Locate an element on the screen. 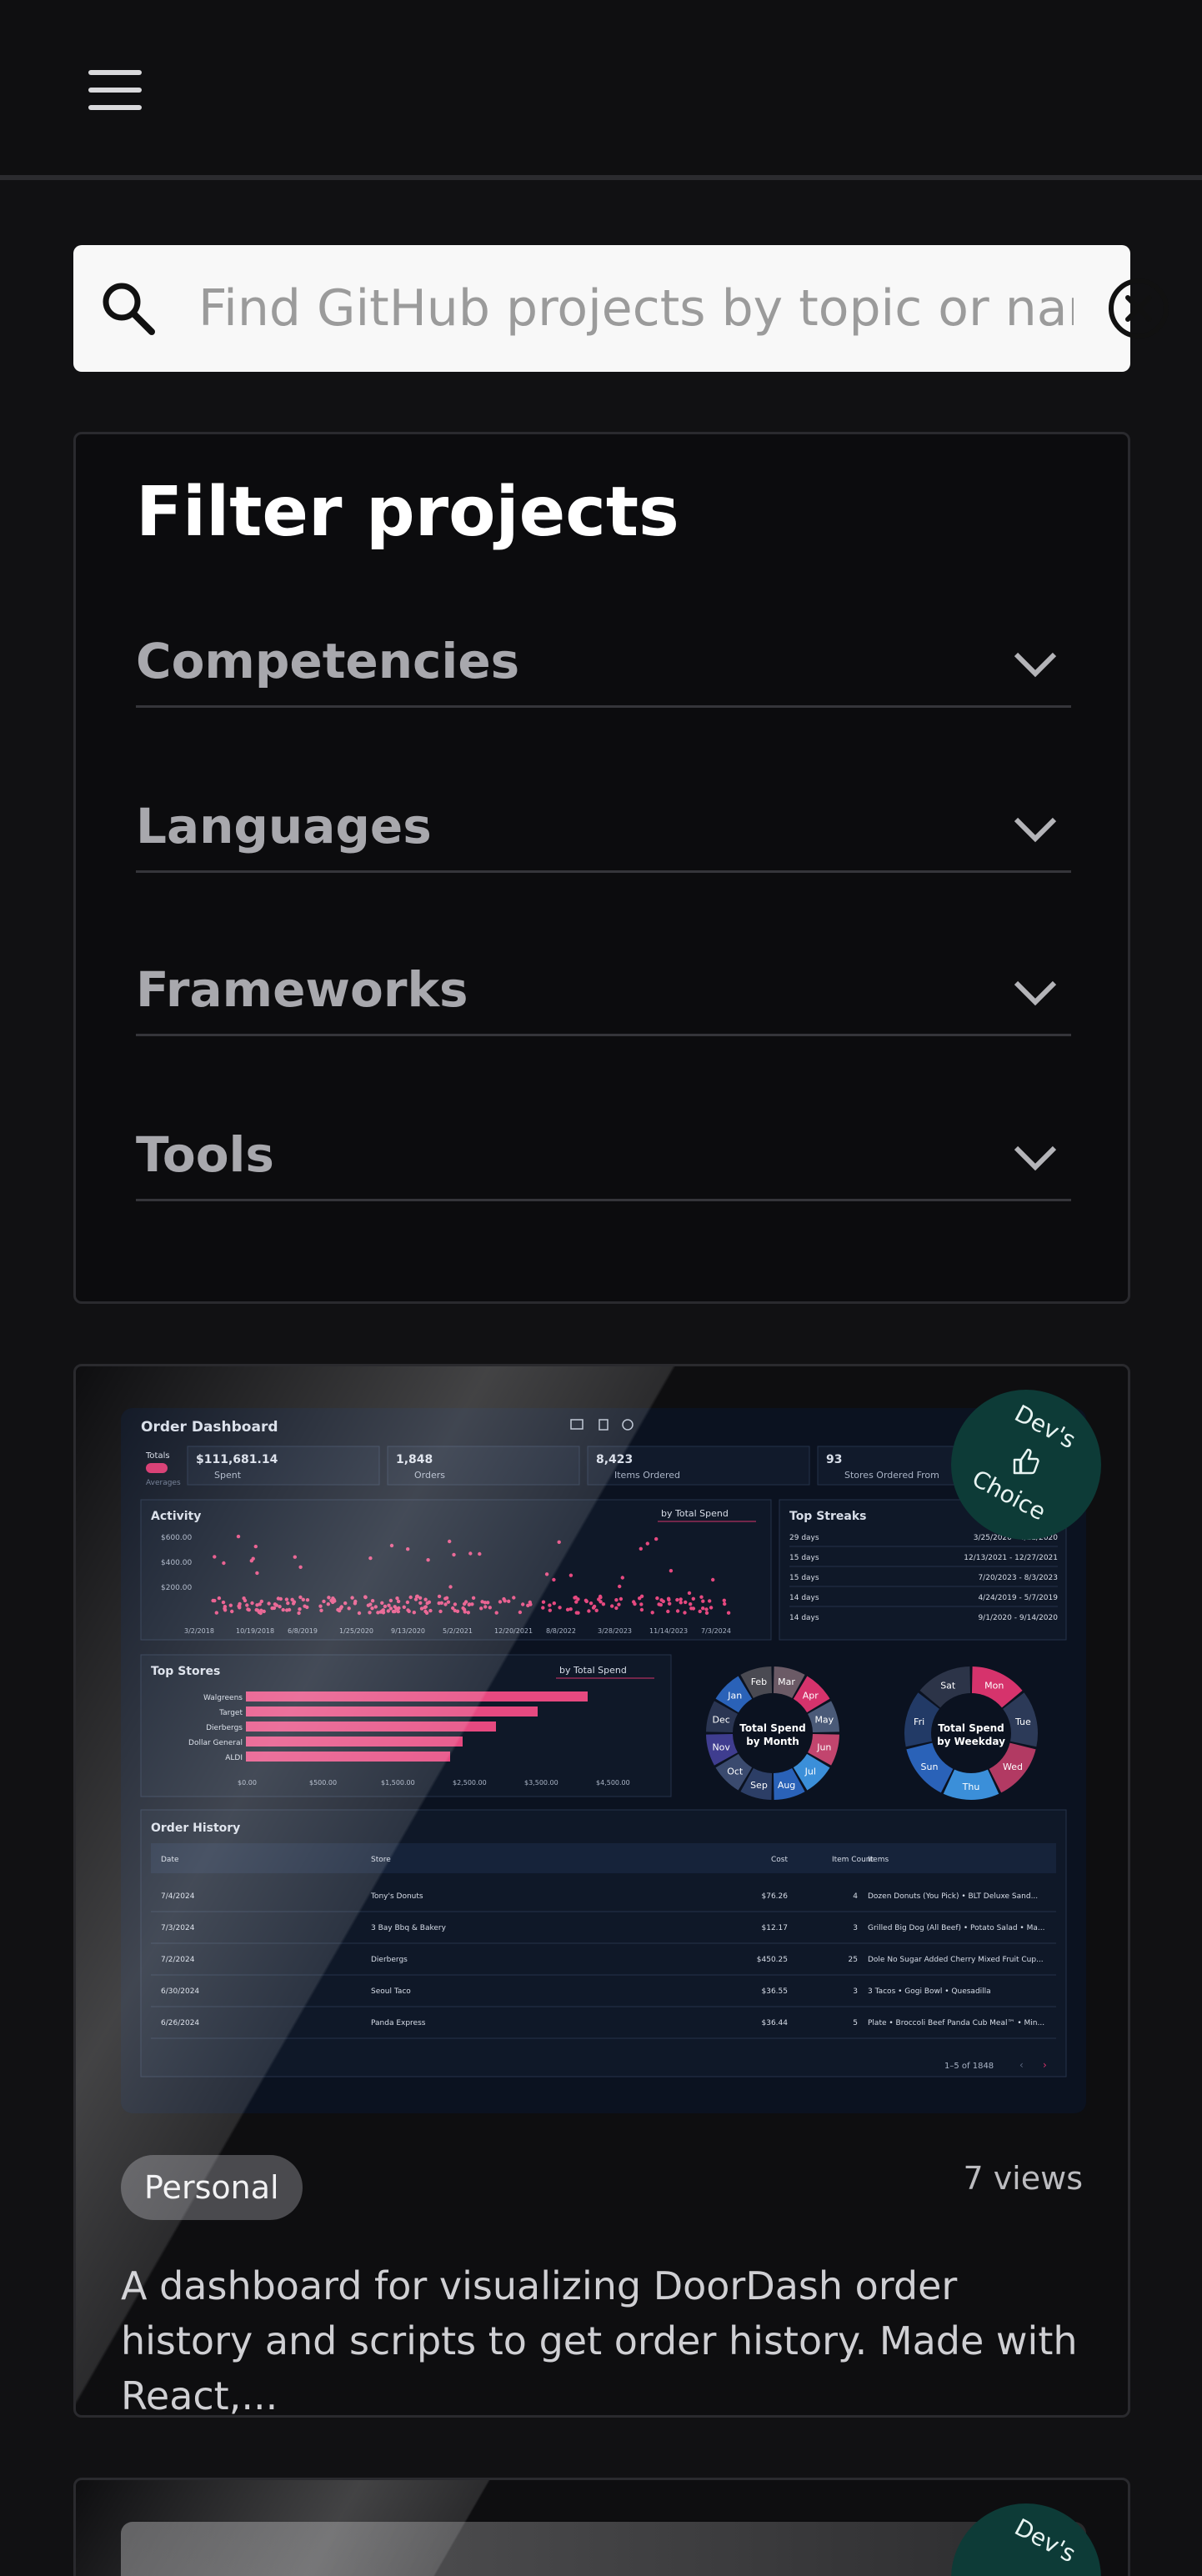 The image size is (1202, 2576). activity-x-tick: 3/28/2023 is located at coordinates (615, 1631).